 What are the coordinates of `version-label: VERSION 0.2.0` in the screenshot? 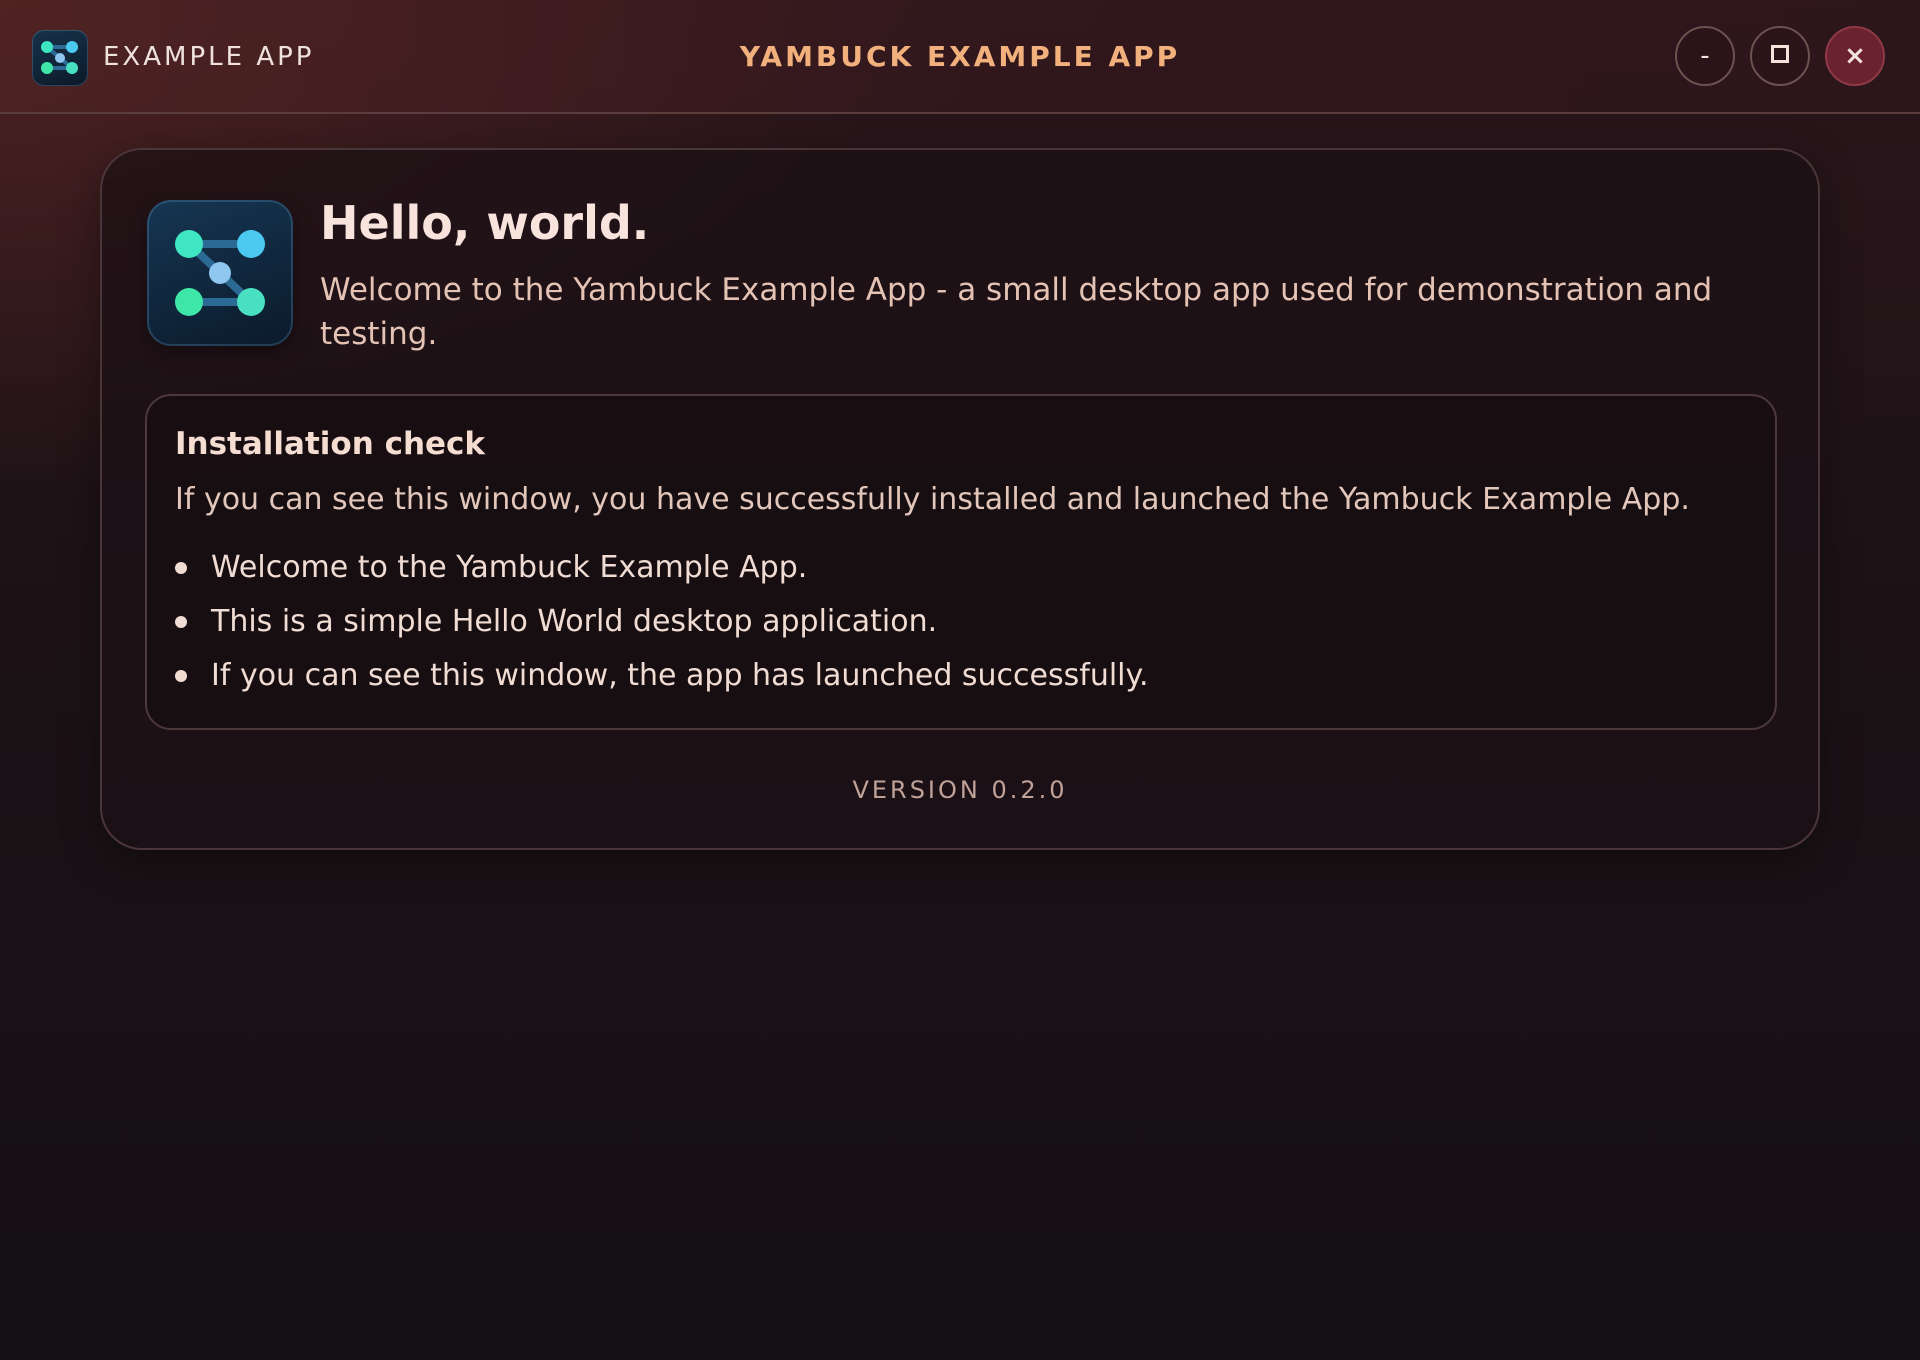 It's located at (960, 790).